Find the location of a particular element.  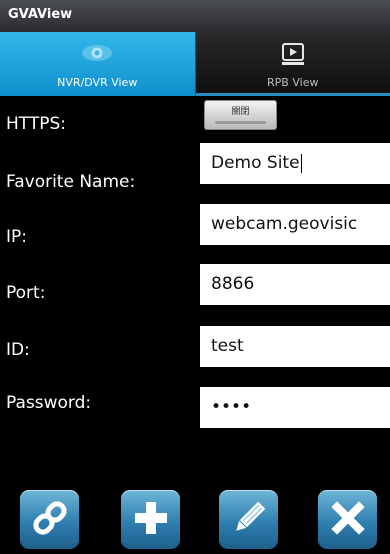

app-title: GVAView is located at coordinates (40, 14).